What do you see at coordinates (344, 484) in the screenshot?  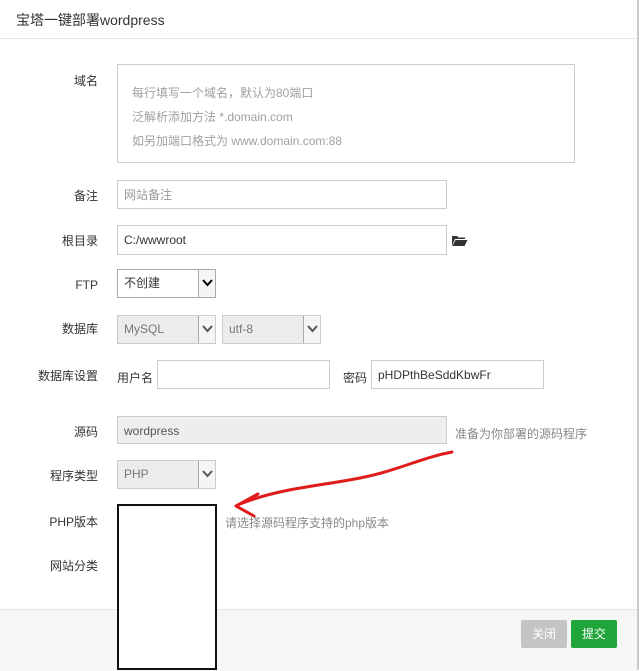 I see `annotation-arrow` at bounding box center [344, 484].